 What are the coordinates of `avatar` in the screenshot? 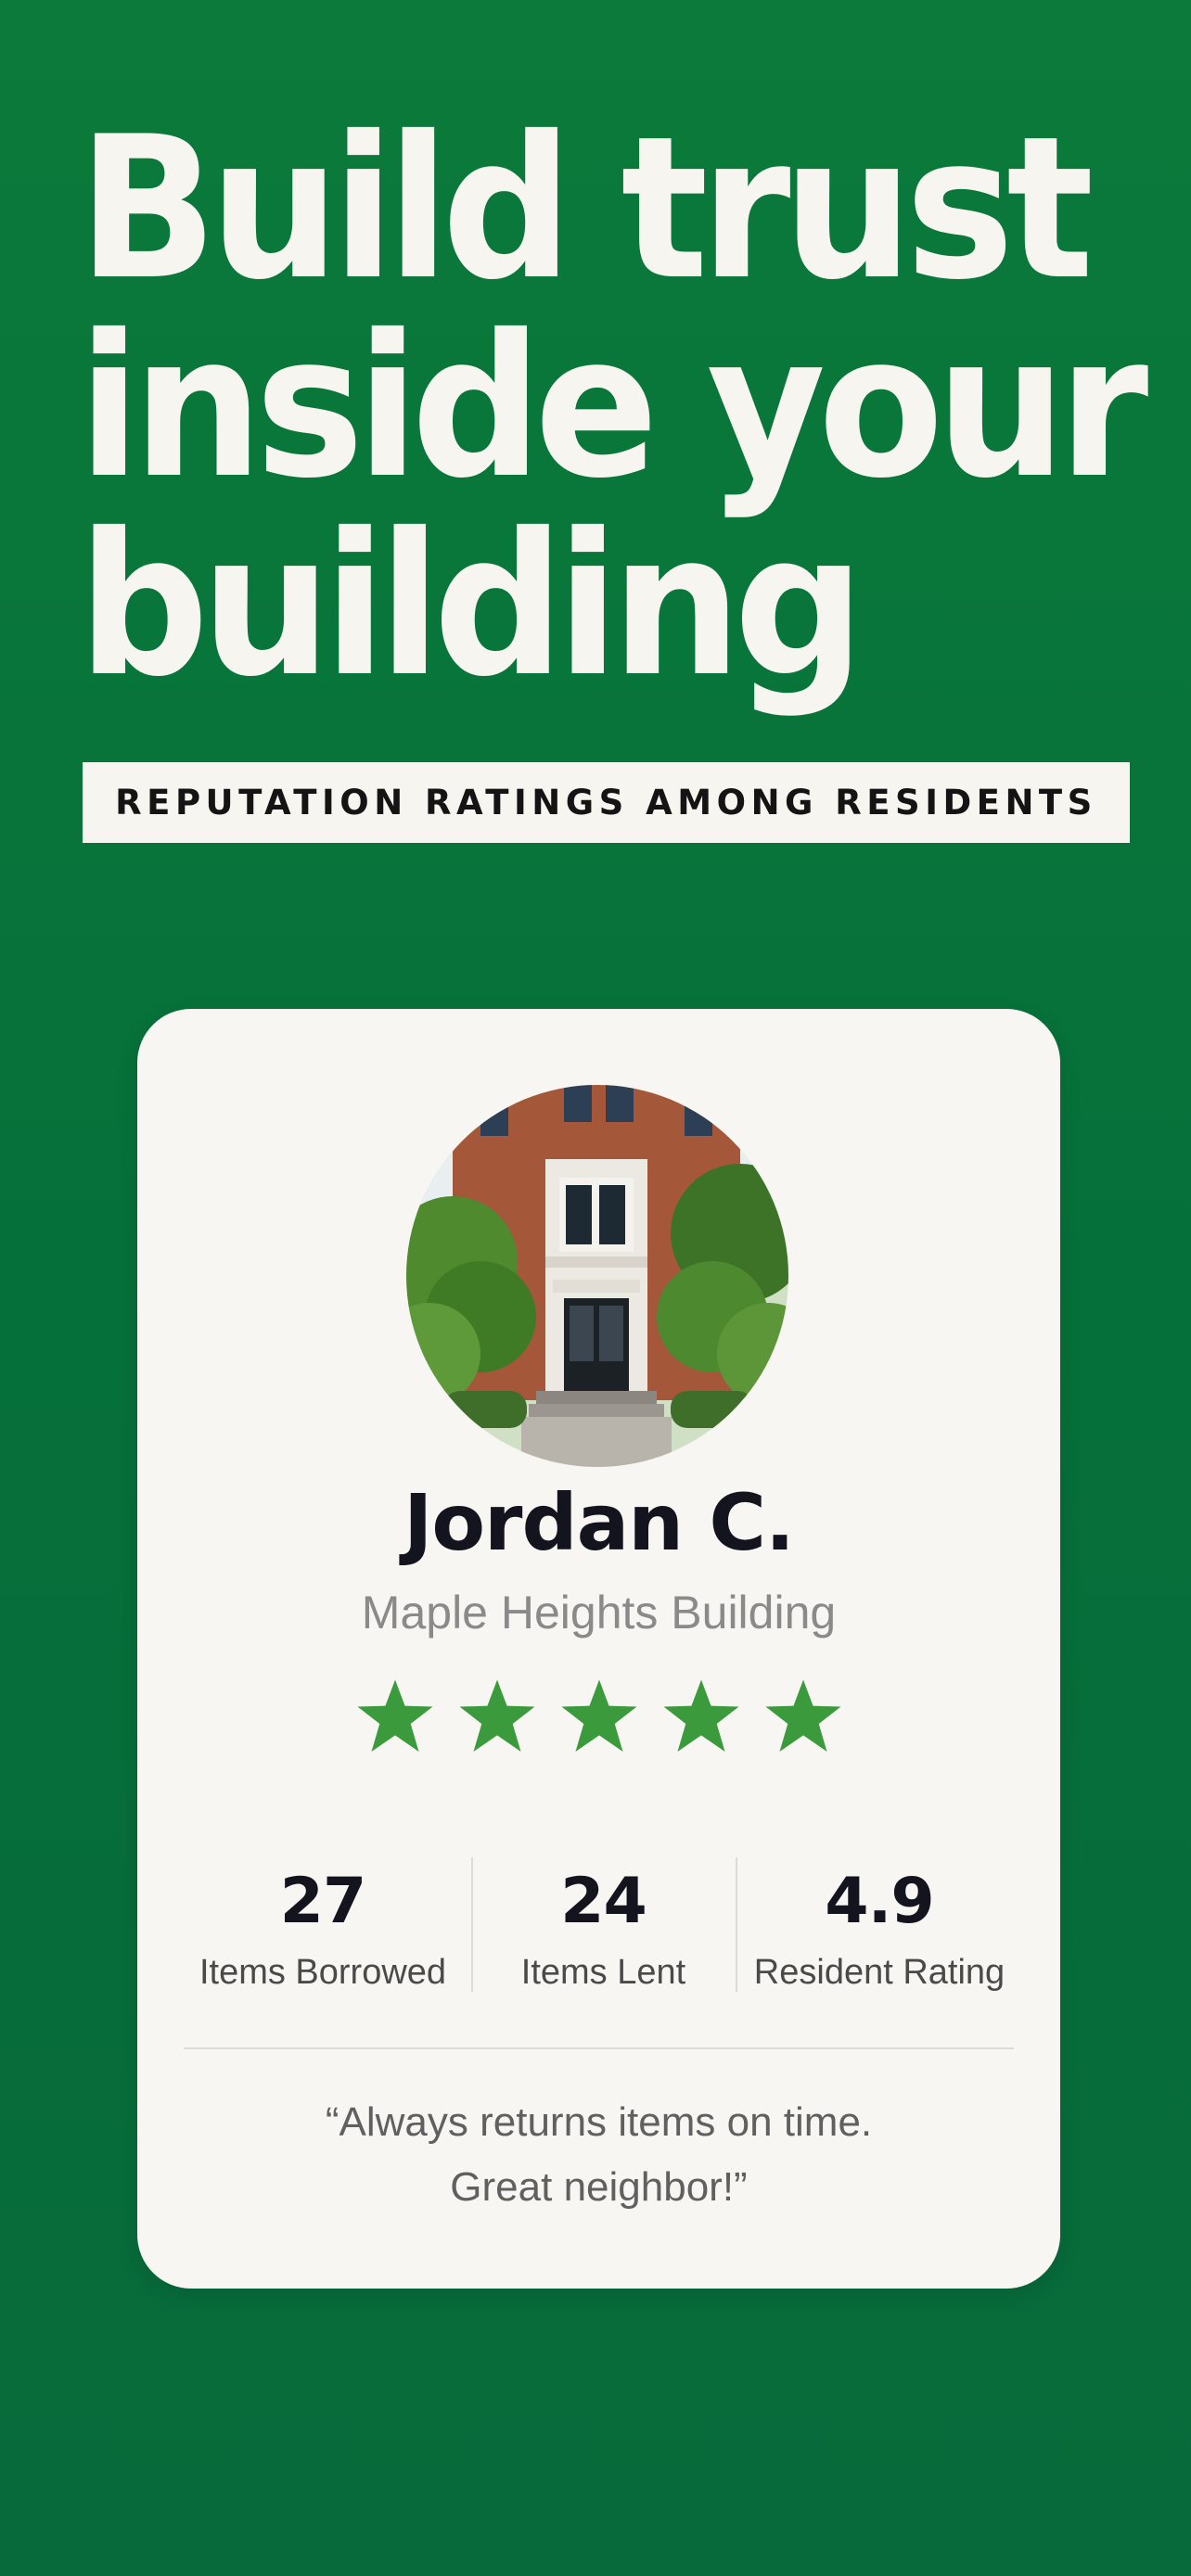 It's located at (597, 1276).